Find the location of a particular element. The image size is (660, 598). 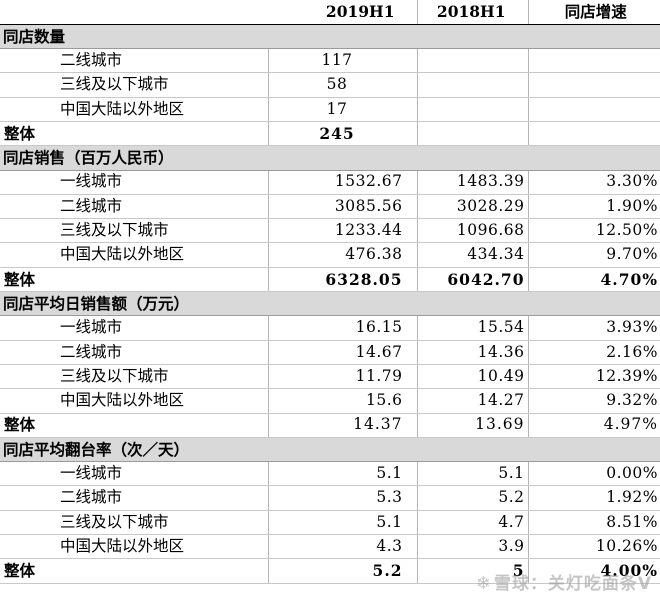

value-2018h1: 434.34 is located at coordinates (473, 255).